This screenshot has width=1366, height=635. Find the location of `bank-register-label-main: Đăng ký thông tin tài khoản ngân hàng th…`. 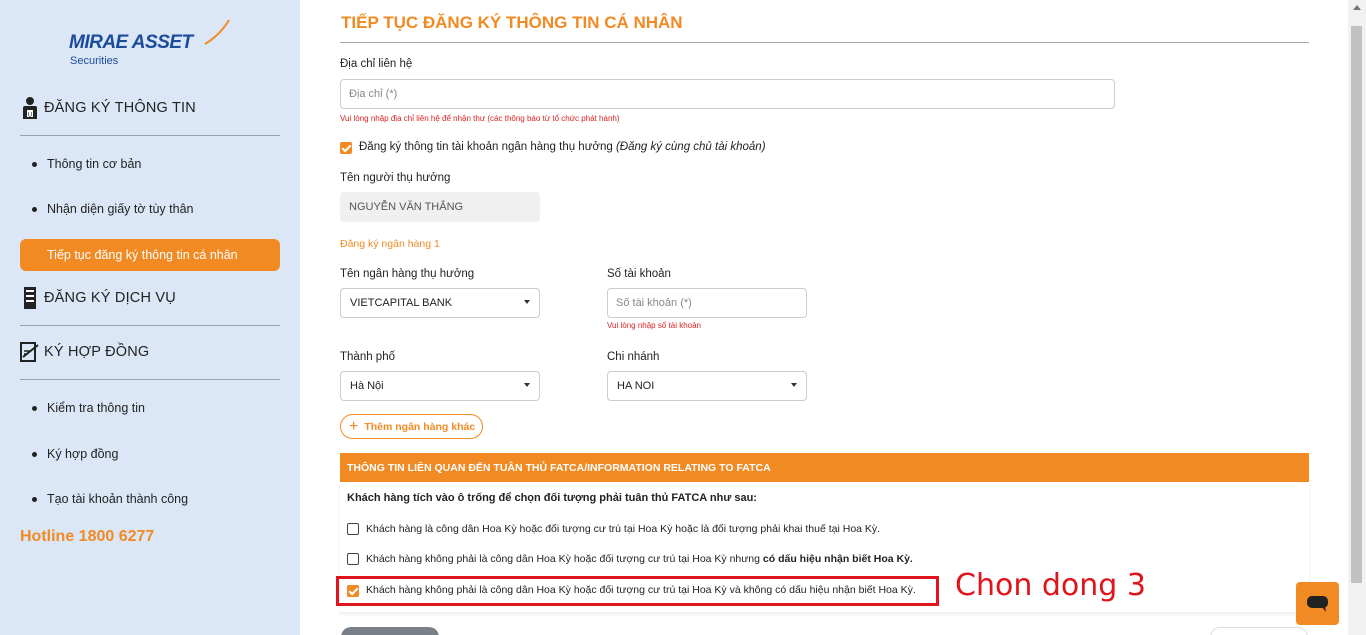

bank-register-label-main: Đăng ký thông tin tài khoản ngân hàng th… is located at coordinates (486, 147).